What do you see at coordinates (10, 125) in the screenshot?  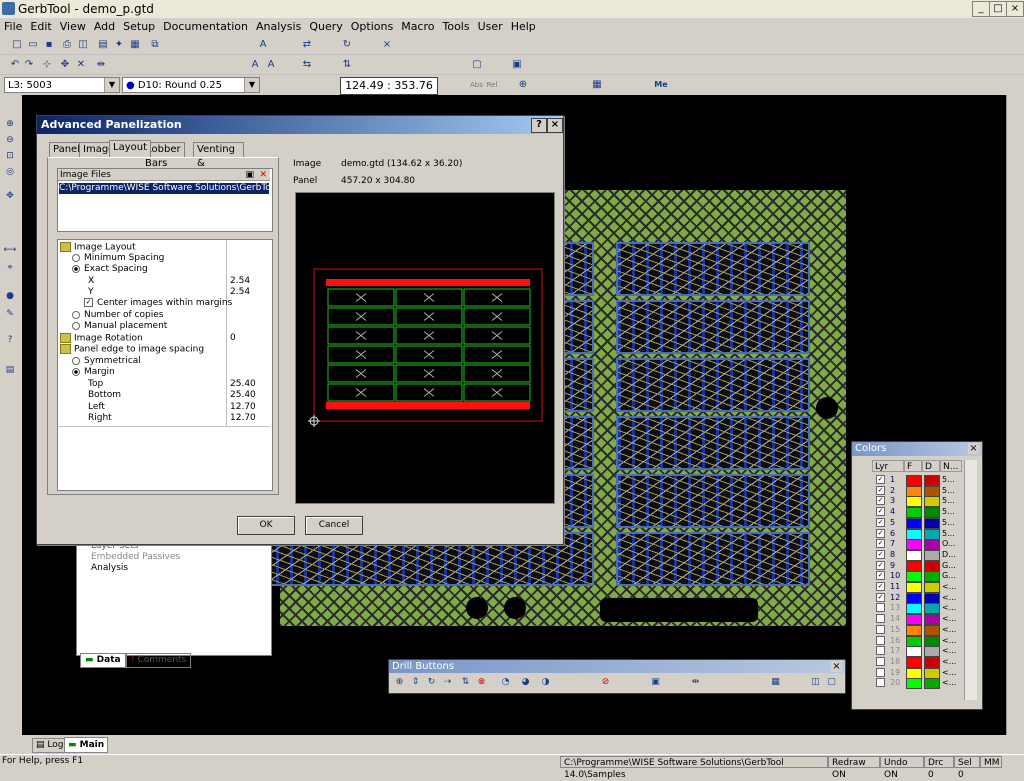 I see `zoom-in-icon: ⊕` at bounding box center [10, 125].